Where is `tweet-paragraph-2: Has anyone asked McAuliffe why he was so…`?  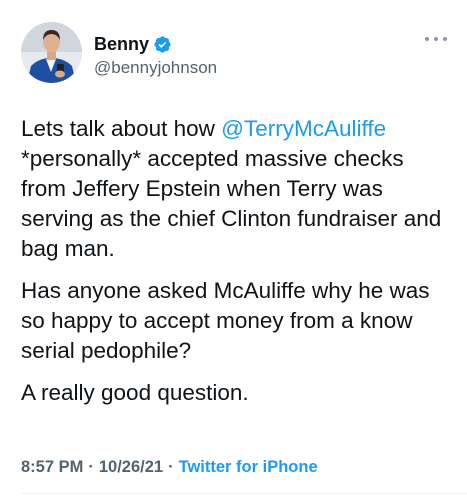
tweet-paragraph-2: Has anyone asked McAuliffe why he was so… is located at coordinates (225, 320).